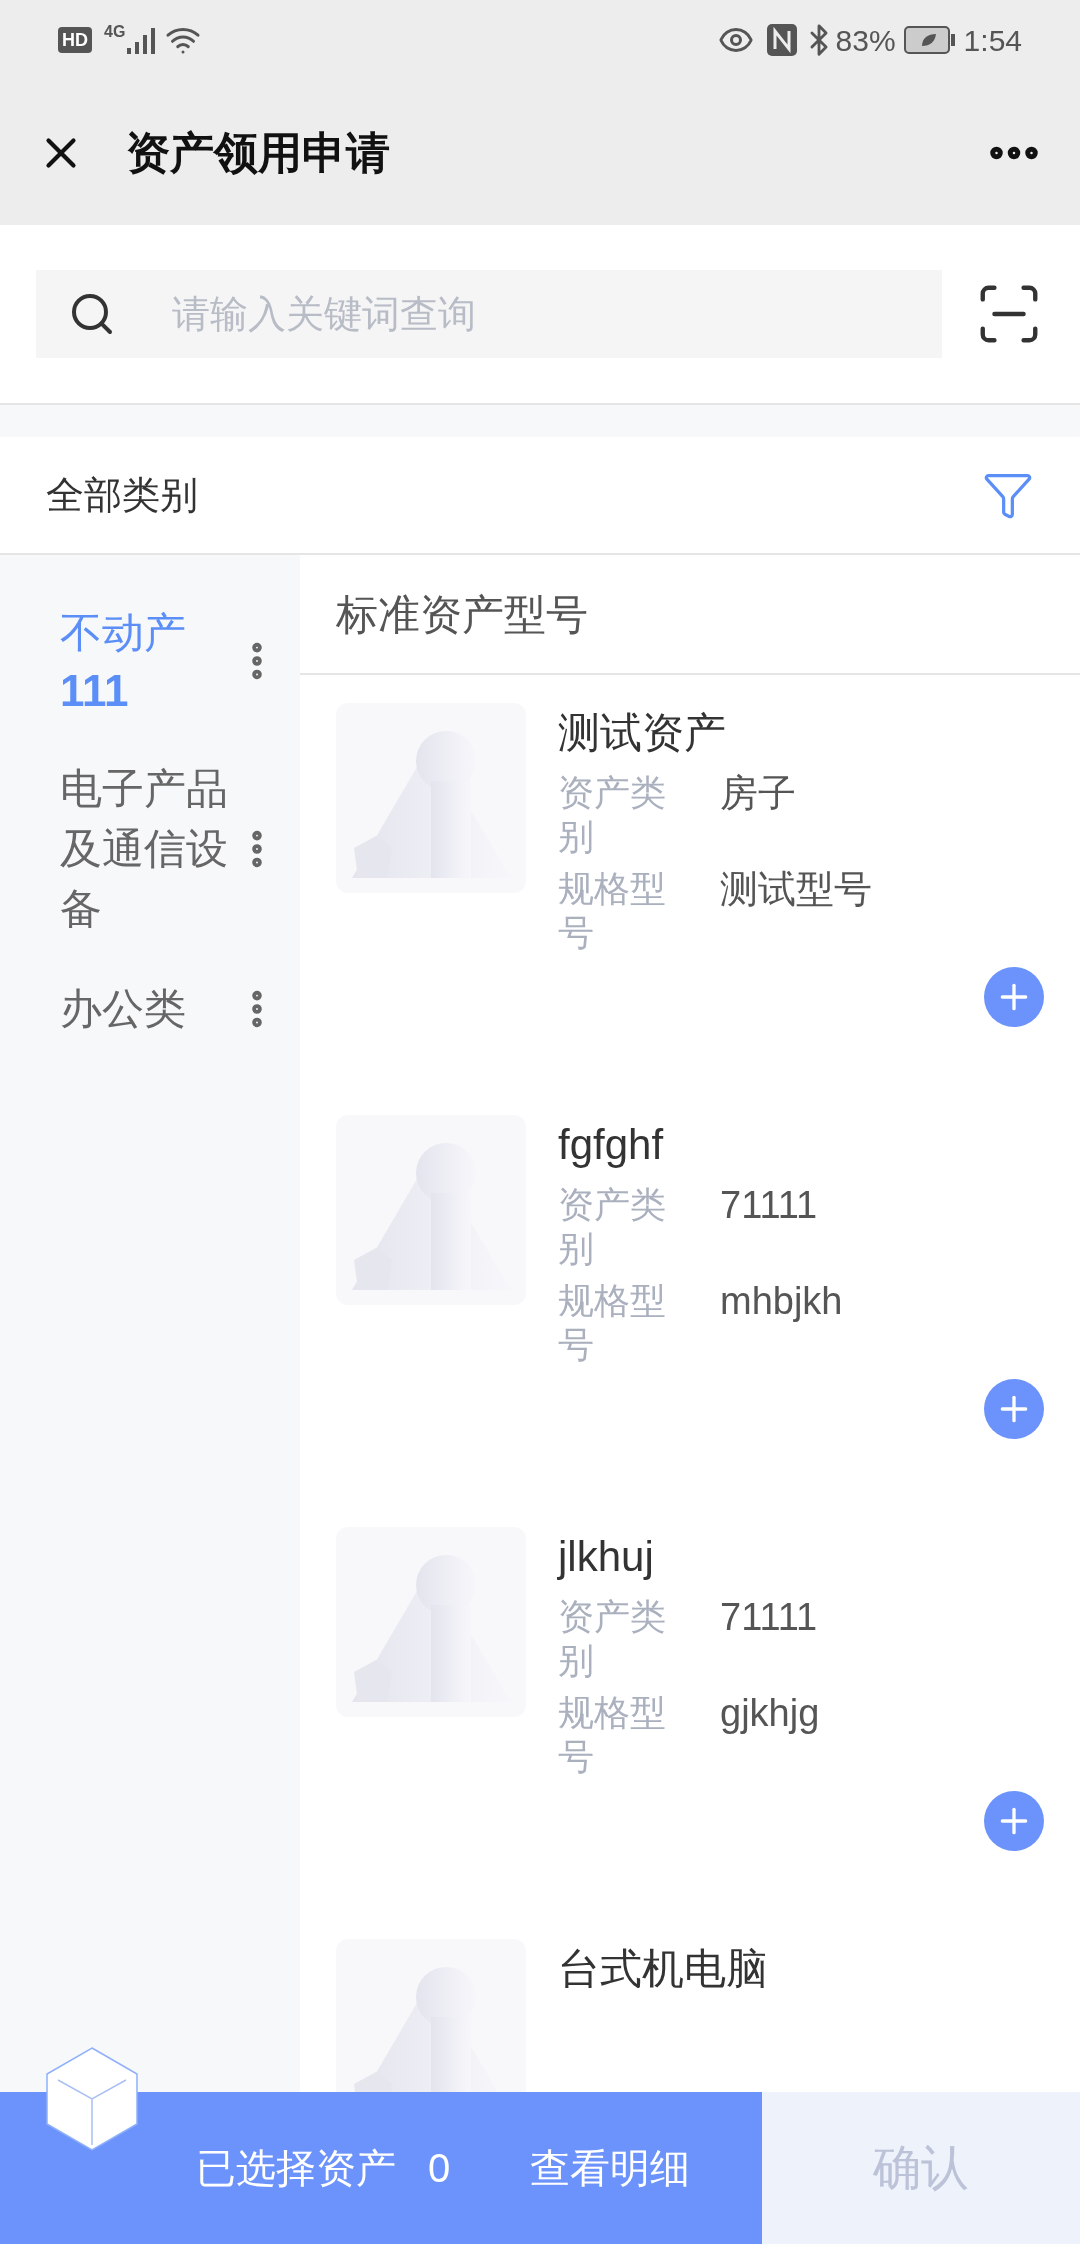  I want to click on hd-badge: HD, so click(75, 40).